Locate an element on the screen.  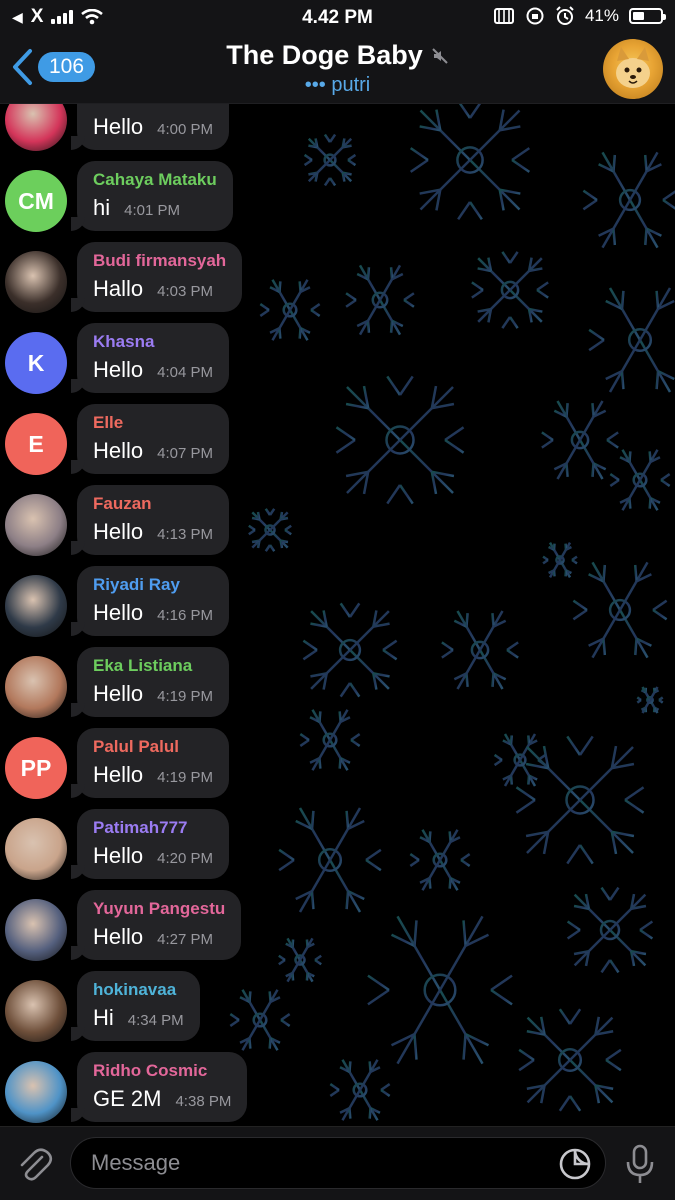
message-row: Ridho Cosmic GE 2M 4:38 PM is located at coordinates (337, 1089).